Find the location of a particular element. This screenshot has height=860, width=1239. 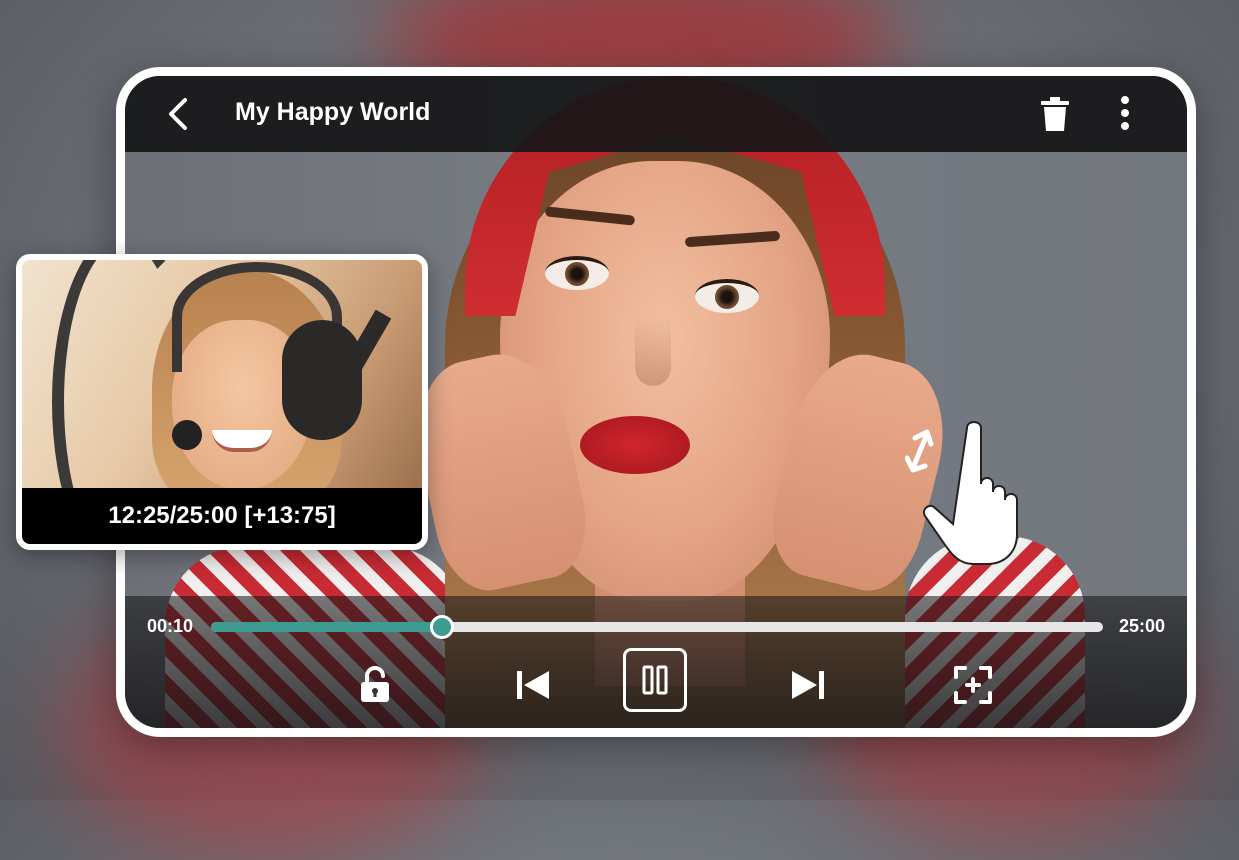

more-options-button is located at coordinates (1125, 114).